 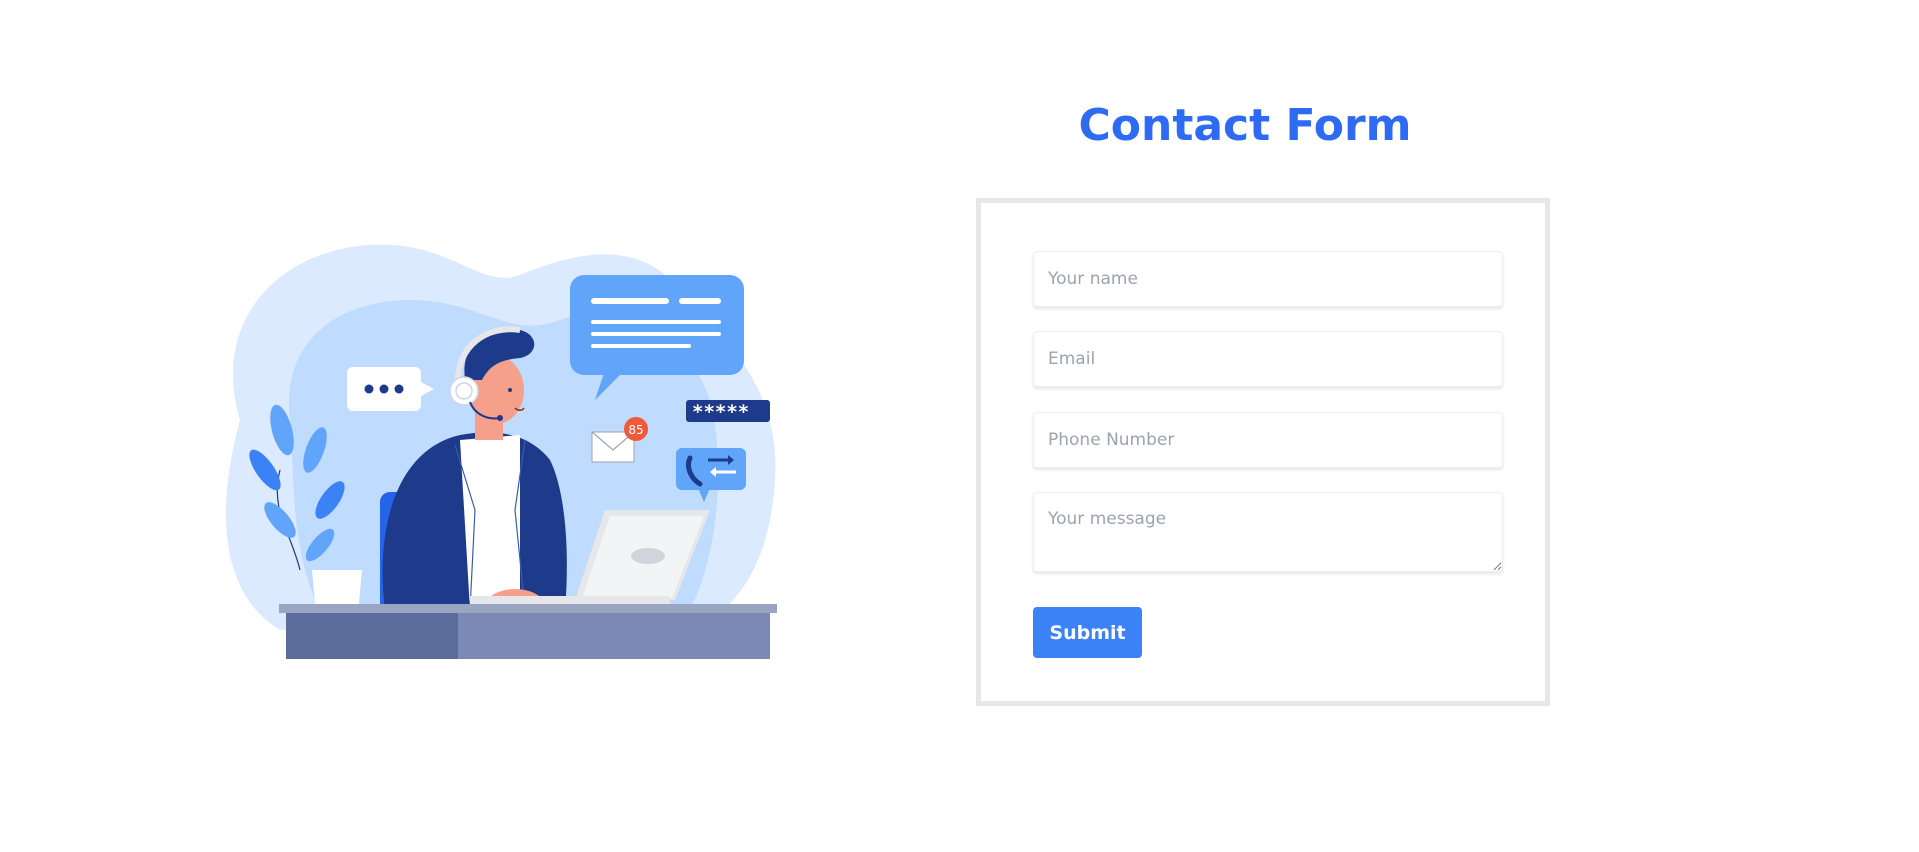 What do you see at coordinates (635, 430) in the screenshot?
I see `mail-badge-count: 85` at bounding box center [635, 430].